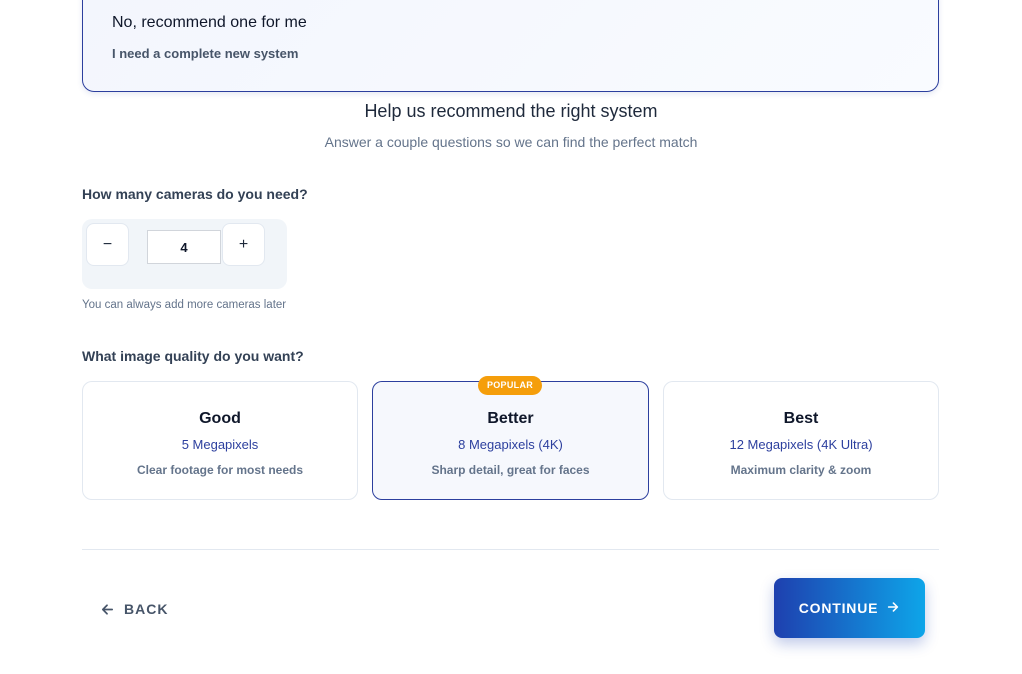 The width and height of the screenshot is (1022, 674). Describe the element at coordinates (146, 609) in the screenshot. I see `back-label: BACK` at that location.